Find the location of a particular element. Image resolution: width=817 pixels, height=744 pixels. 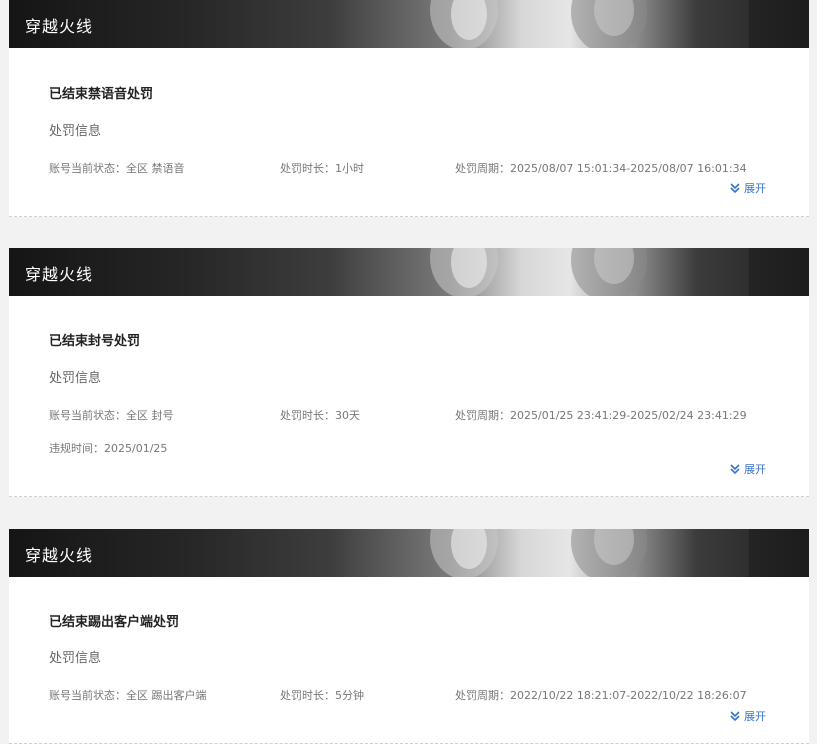

violation-time: 违规时间：2025/01/25 is located at coordinates (108, 448).